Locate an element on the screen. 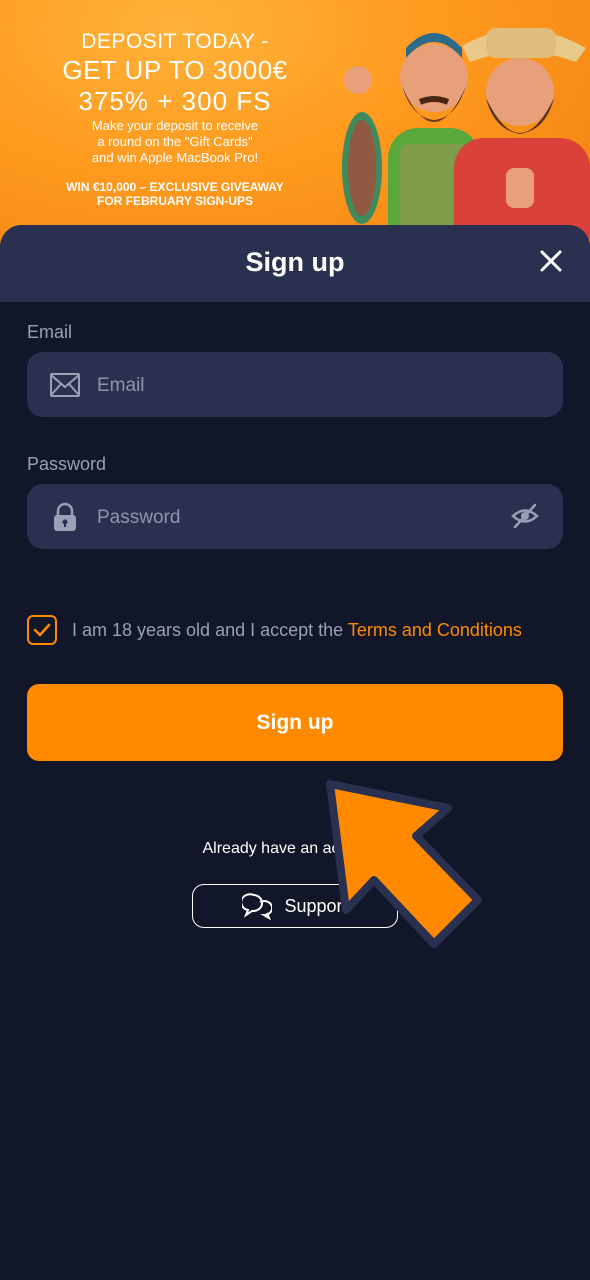  terms-checkbox is located at coordinates (42, 630).